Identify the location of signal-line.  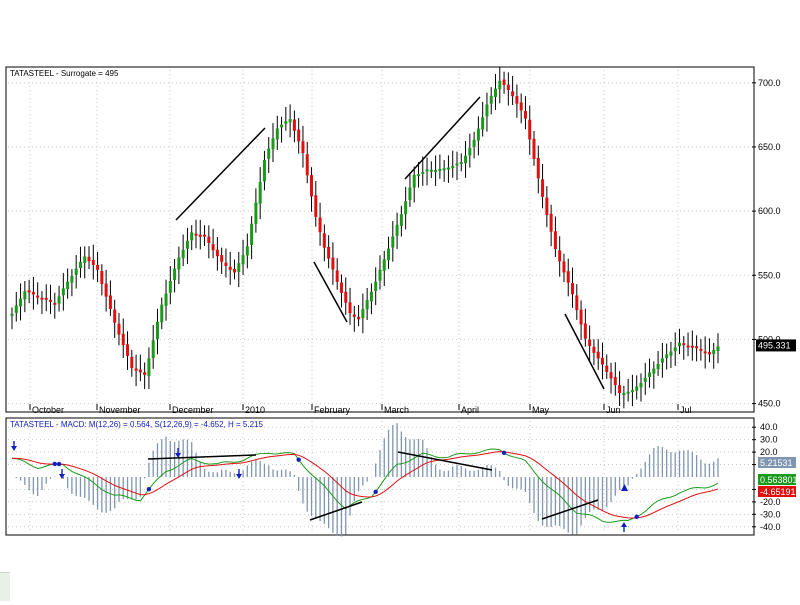
(365, 485).